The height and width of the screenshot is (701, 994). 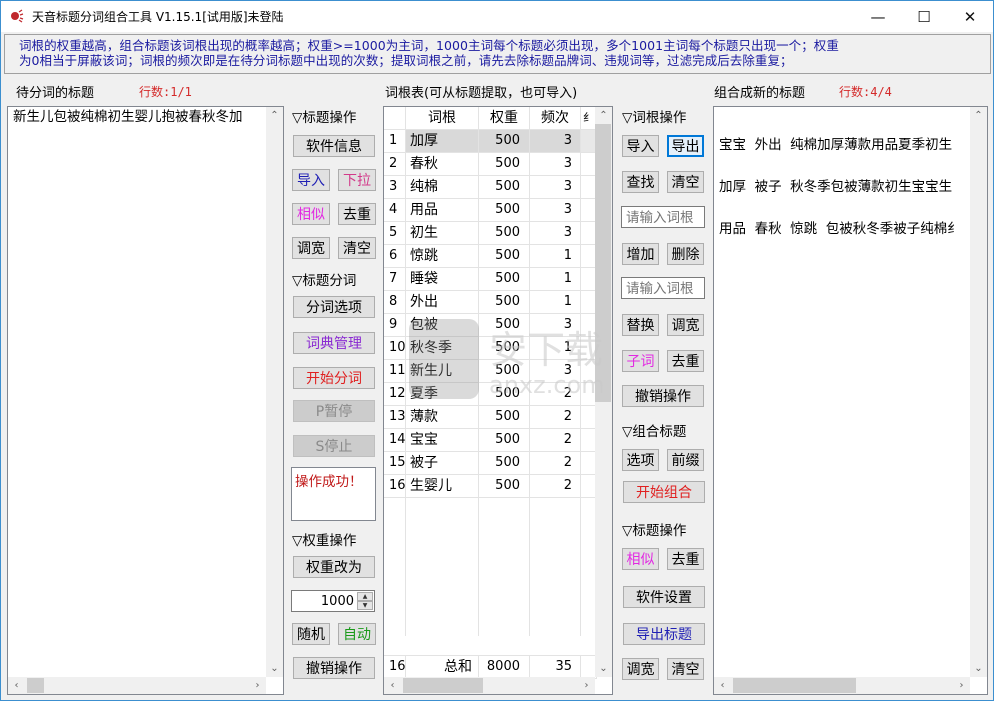 I want to click on dictionary-manager-button: 词典管理, so click(x=334, y=343).